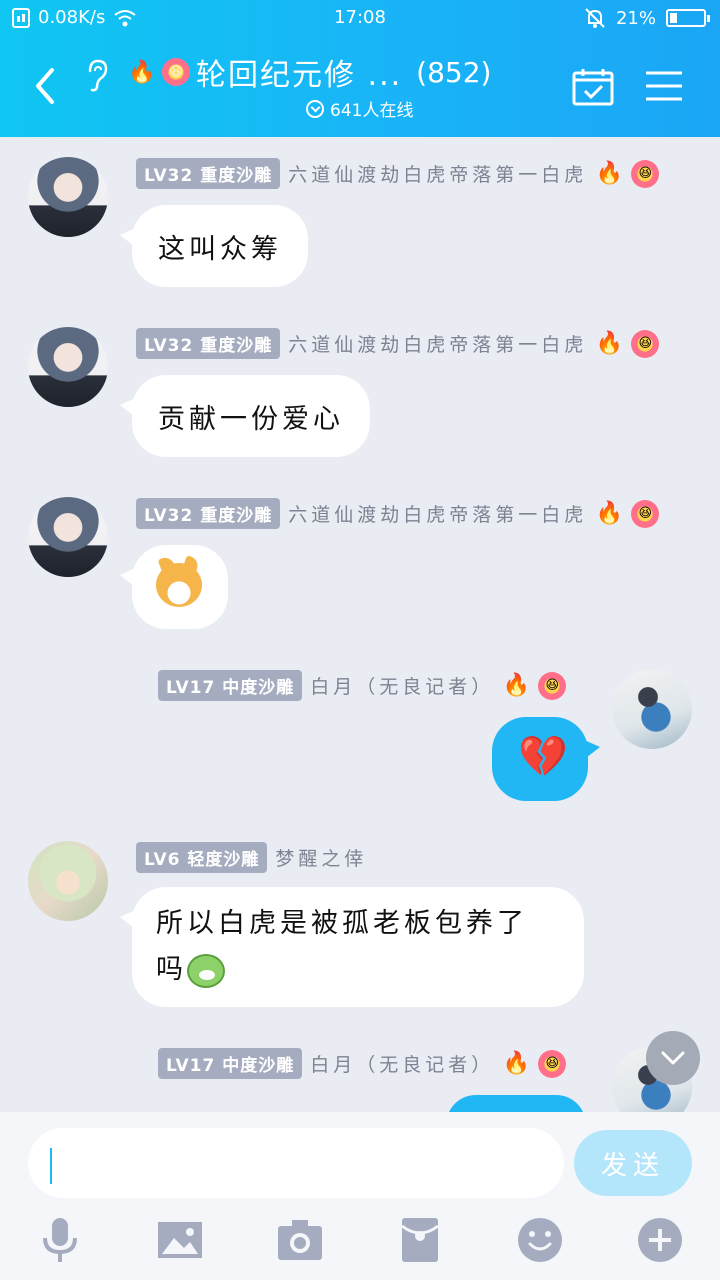 The width and height of the screenshot is (720, 1280). Describe the element at coordinates (360, 18) in the screenshot. I see `status-bar: 0.08K/s 17:08 21%` at that location.